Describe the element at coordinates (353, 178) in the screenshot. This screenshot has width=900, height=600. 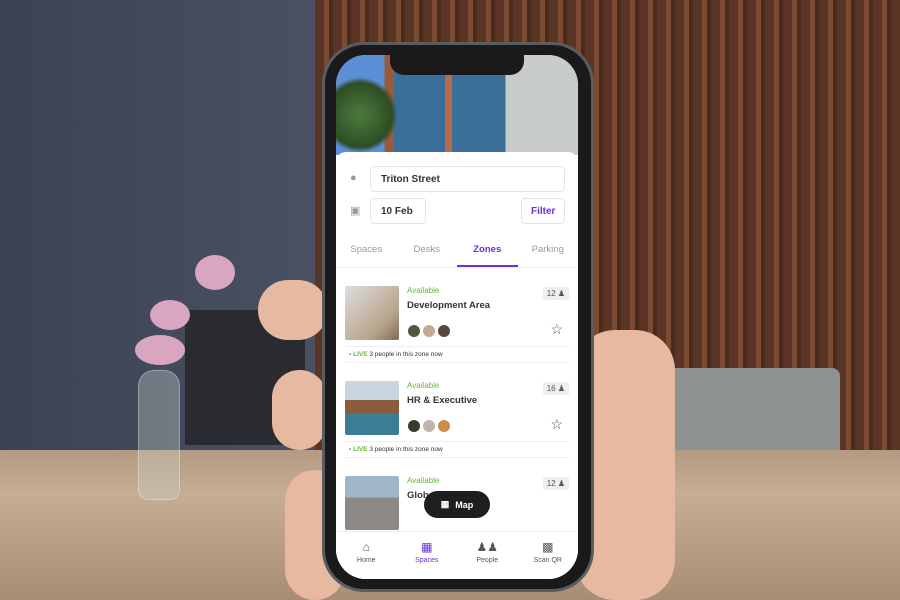
I see `location-pin-icon: ●` at that location.